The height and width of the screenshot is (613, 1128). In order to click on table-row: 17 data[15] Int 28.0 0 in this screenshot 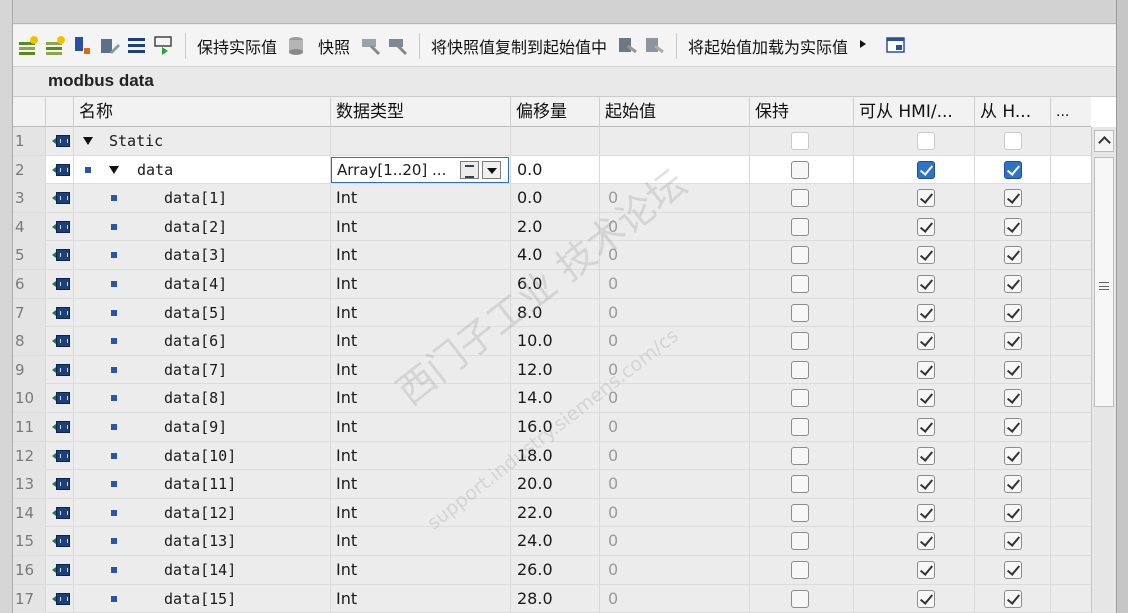, I will do `click(552, 598)`.